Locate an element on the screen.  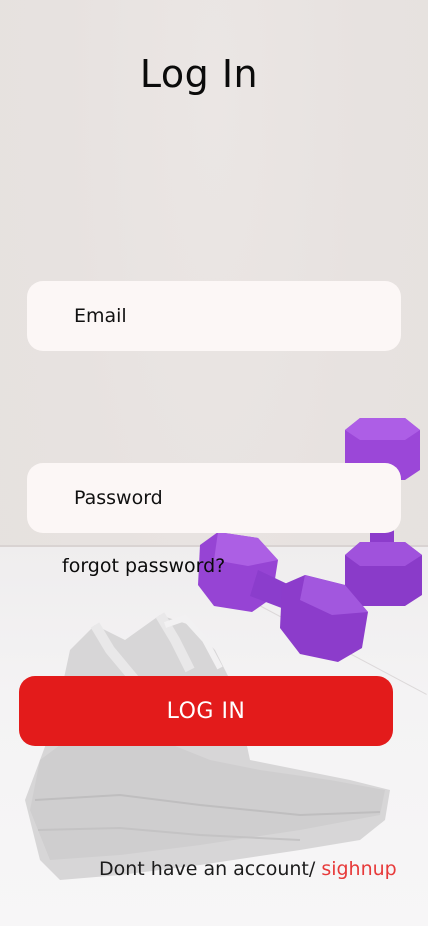
dumbbell-icon is located at coordinates (283, 597).